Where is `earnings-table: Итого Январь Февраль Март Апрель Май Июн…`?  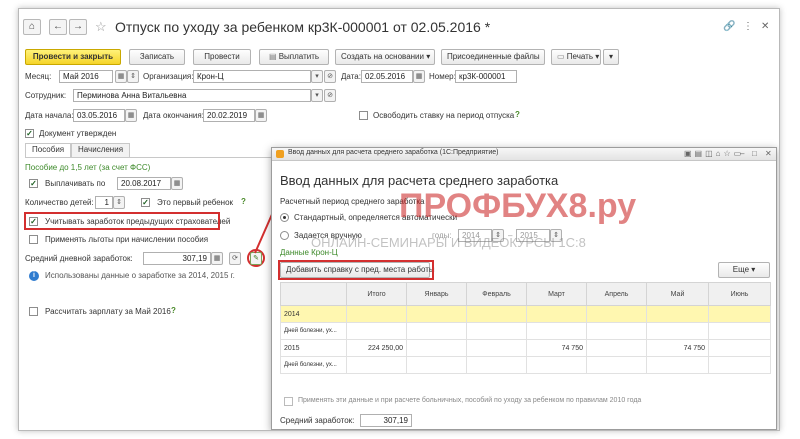
earnings-table: Итого Январь Февраль Март Апрель Май Июн… is located at coordinates (525, 328).